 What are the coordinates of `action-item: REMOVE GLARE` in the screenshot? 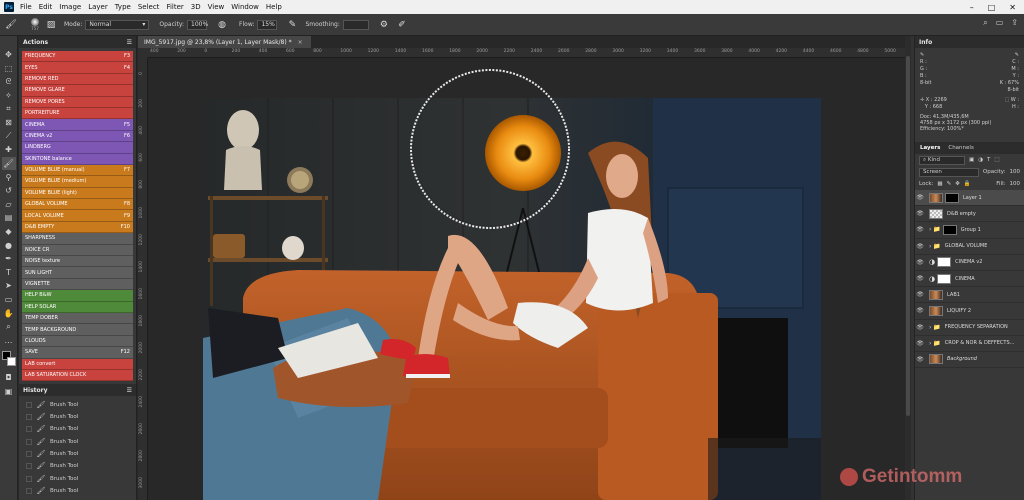 It's located at (77, 91).